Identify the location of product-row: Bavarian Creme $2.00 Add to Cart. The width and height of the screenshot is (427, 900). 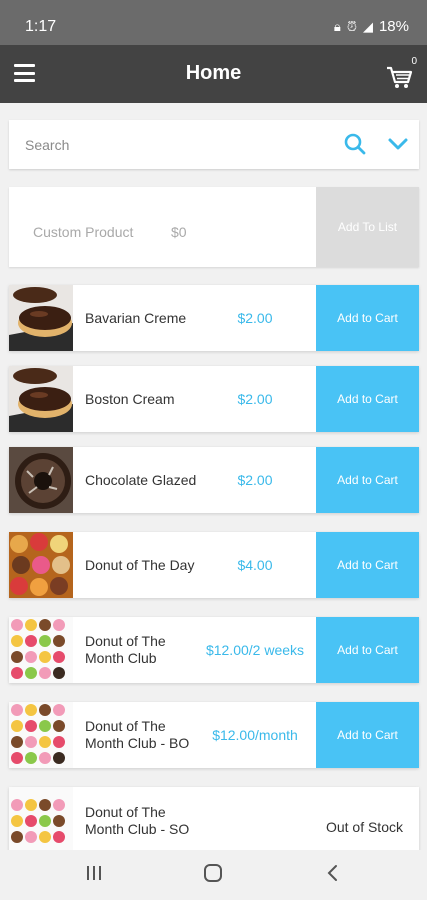
(214, 318).